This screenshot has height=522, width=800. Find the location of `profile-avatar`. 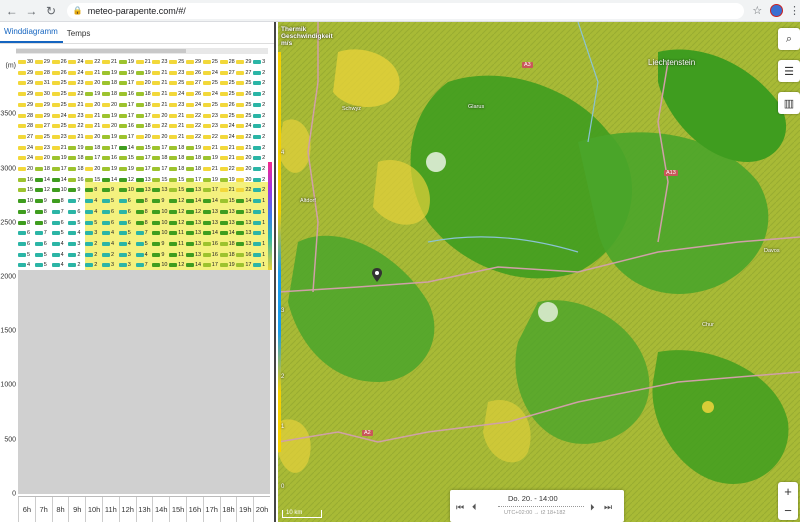

profile-avatar is located at coordinates (776, 10).